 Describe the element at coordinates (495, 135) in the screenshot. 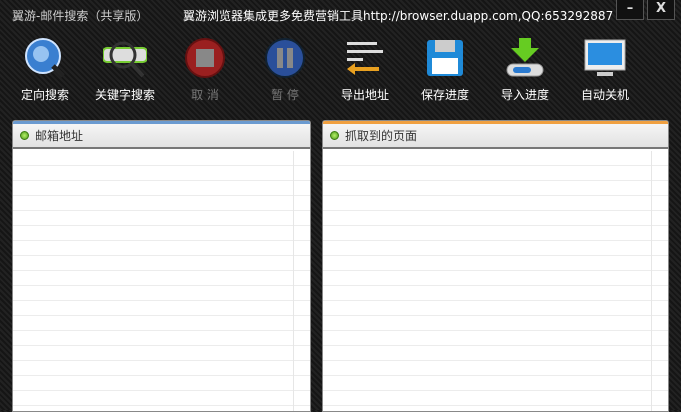

I see `panel-header: 抓取到的页面` at that location.